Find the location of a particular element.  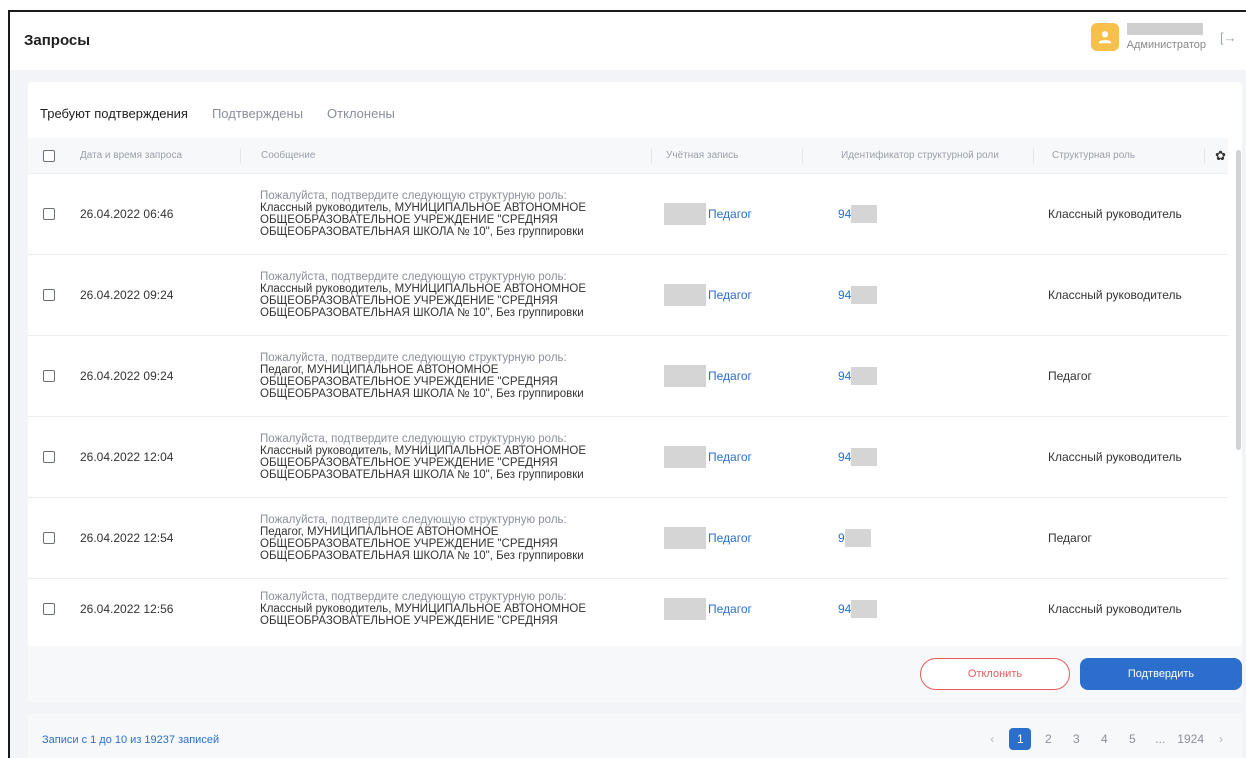

user-info: Администратор is located at coordinates (1166, 37).